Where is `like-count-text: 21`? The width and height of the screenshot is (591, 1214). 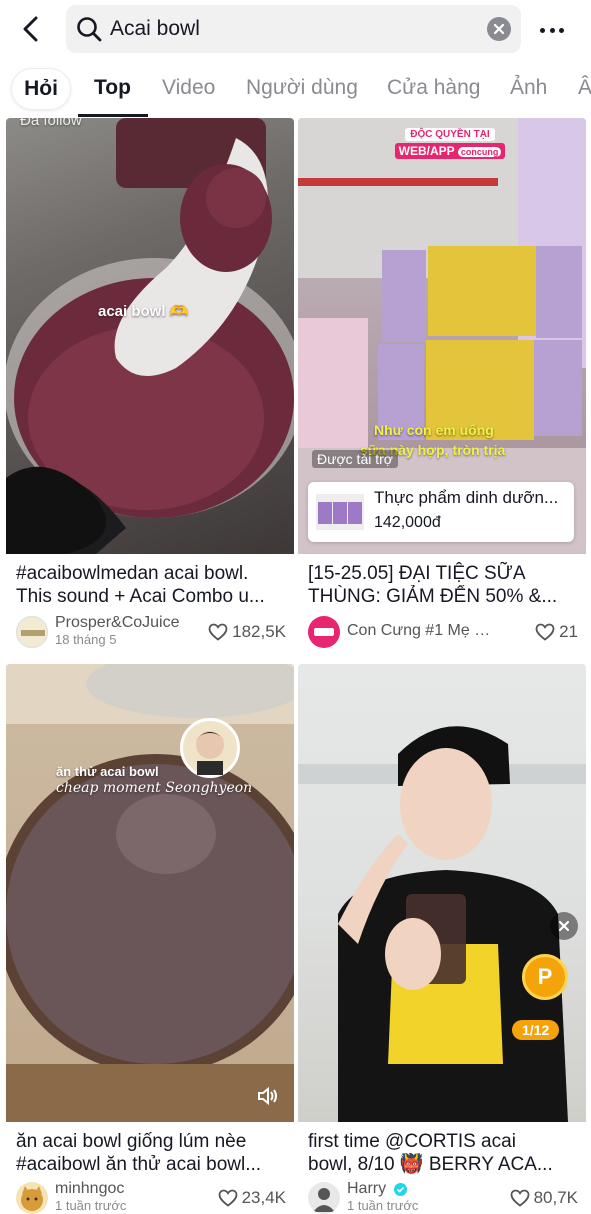
like-count-text: 21 is located at coordinates (568, 631).